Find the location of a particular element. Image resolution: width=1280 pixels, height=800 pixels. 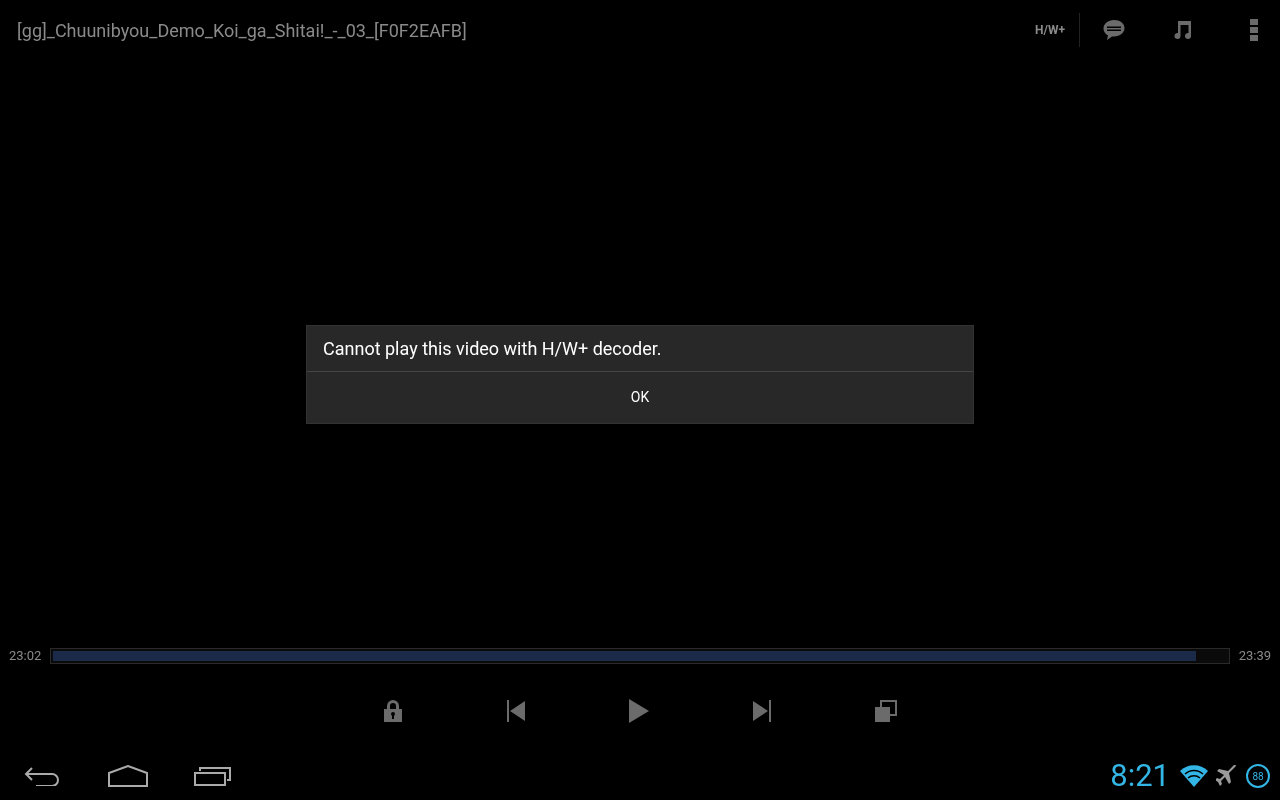

play-icon is located at coordinates (639, 711).